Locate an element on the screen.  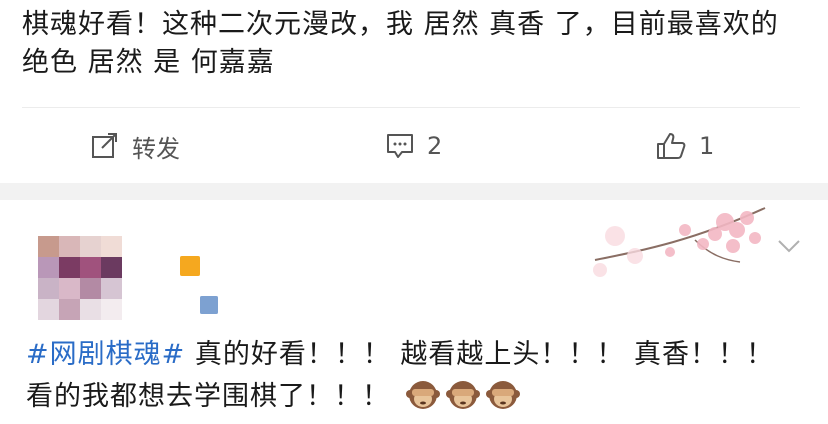
repost-label: 转发 is located at coordinates (156, 148).